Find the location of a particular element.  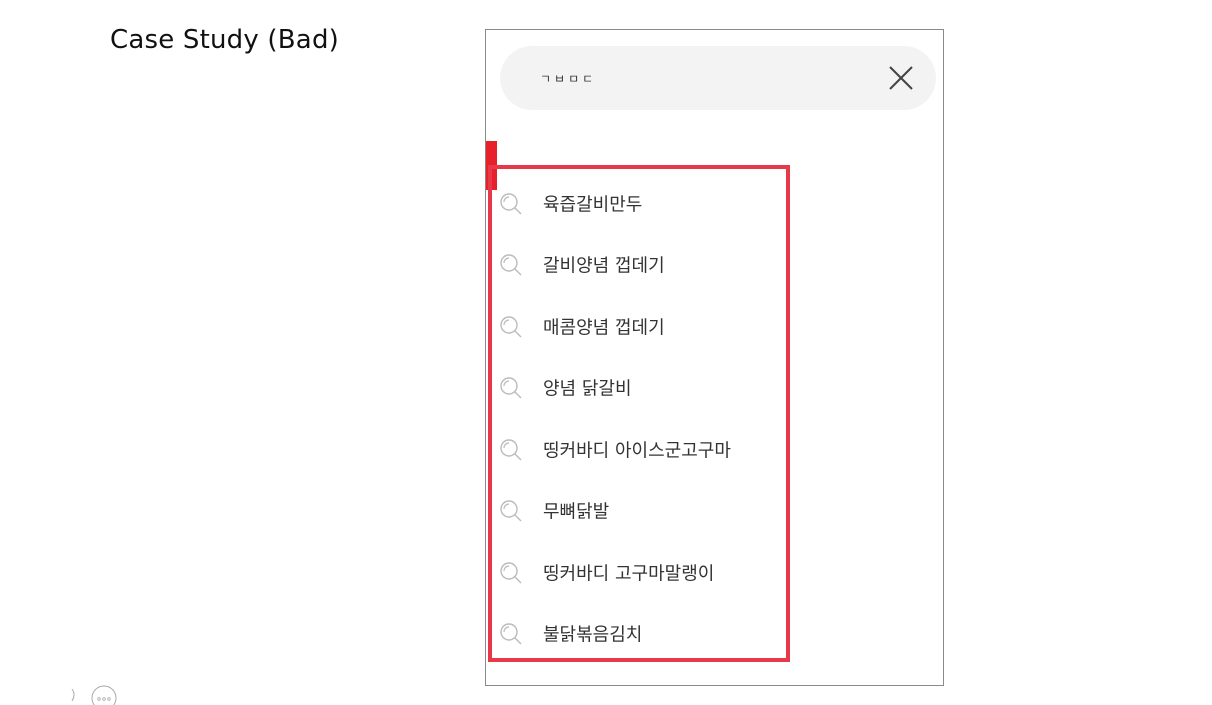

slide-title: Case Study (Bad) is located at coordinates (224, 40).